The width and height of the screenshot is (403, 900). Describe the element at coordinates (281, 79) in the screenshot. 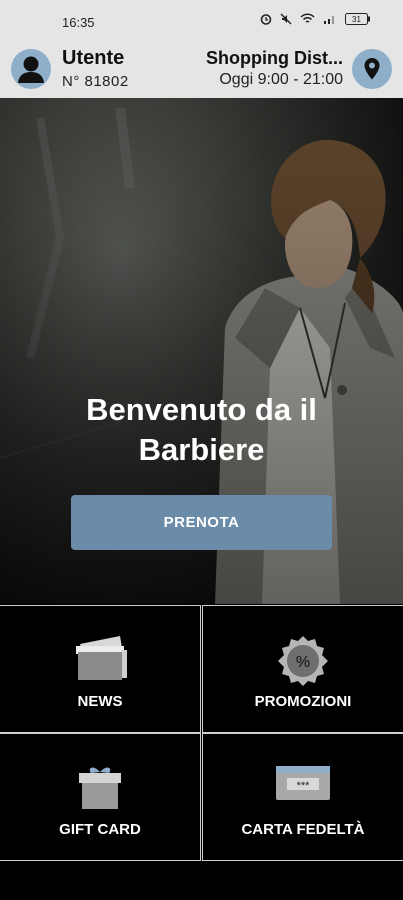

I see `store-hours: Oggi 9:00 - 21:00` at that location.